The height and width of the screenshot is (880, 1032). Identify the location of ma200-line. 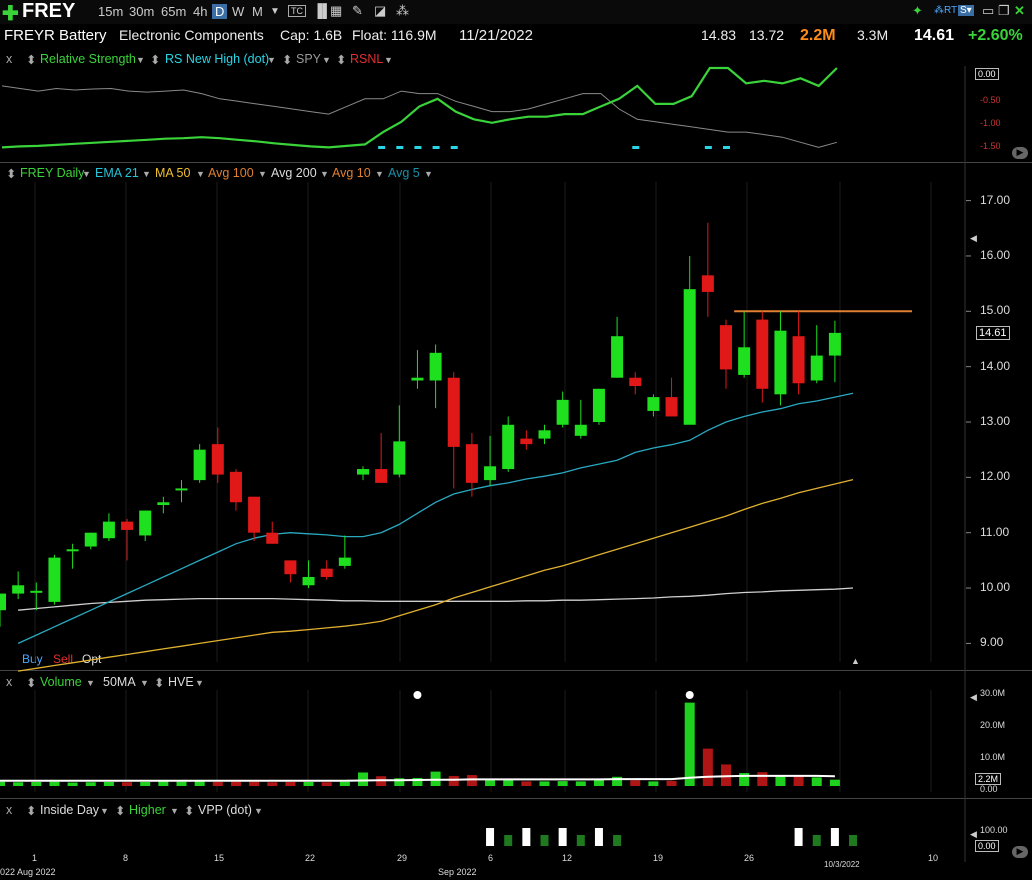
(436, 599).